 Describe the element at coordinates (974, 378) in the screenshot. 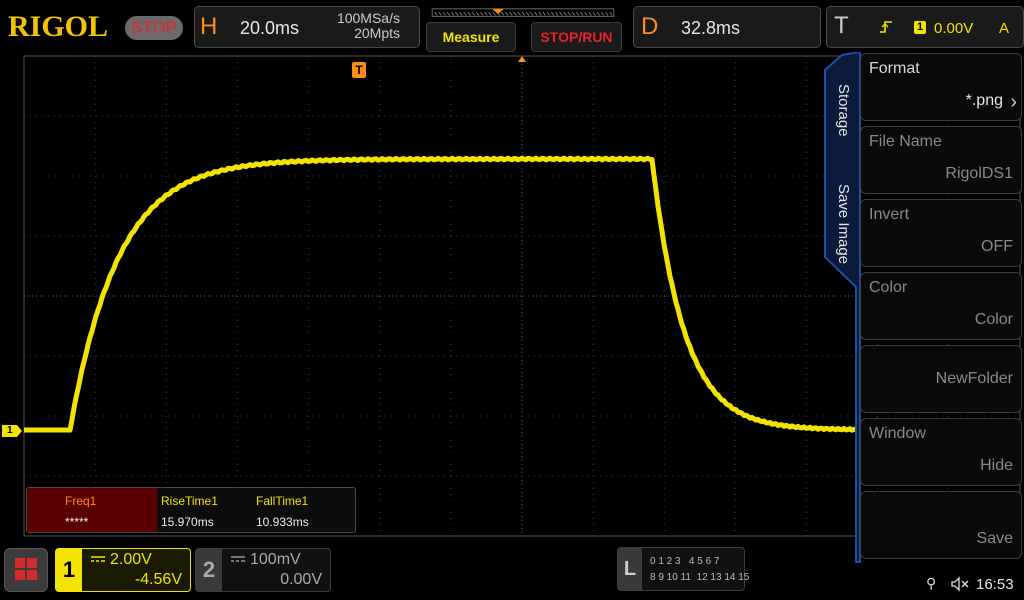

I see `menu-value: NewFolder` at that location.